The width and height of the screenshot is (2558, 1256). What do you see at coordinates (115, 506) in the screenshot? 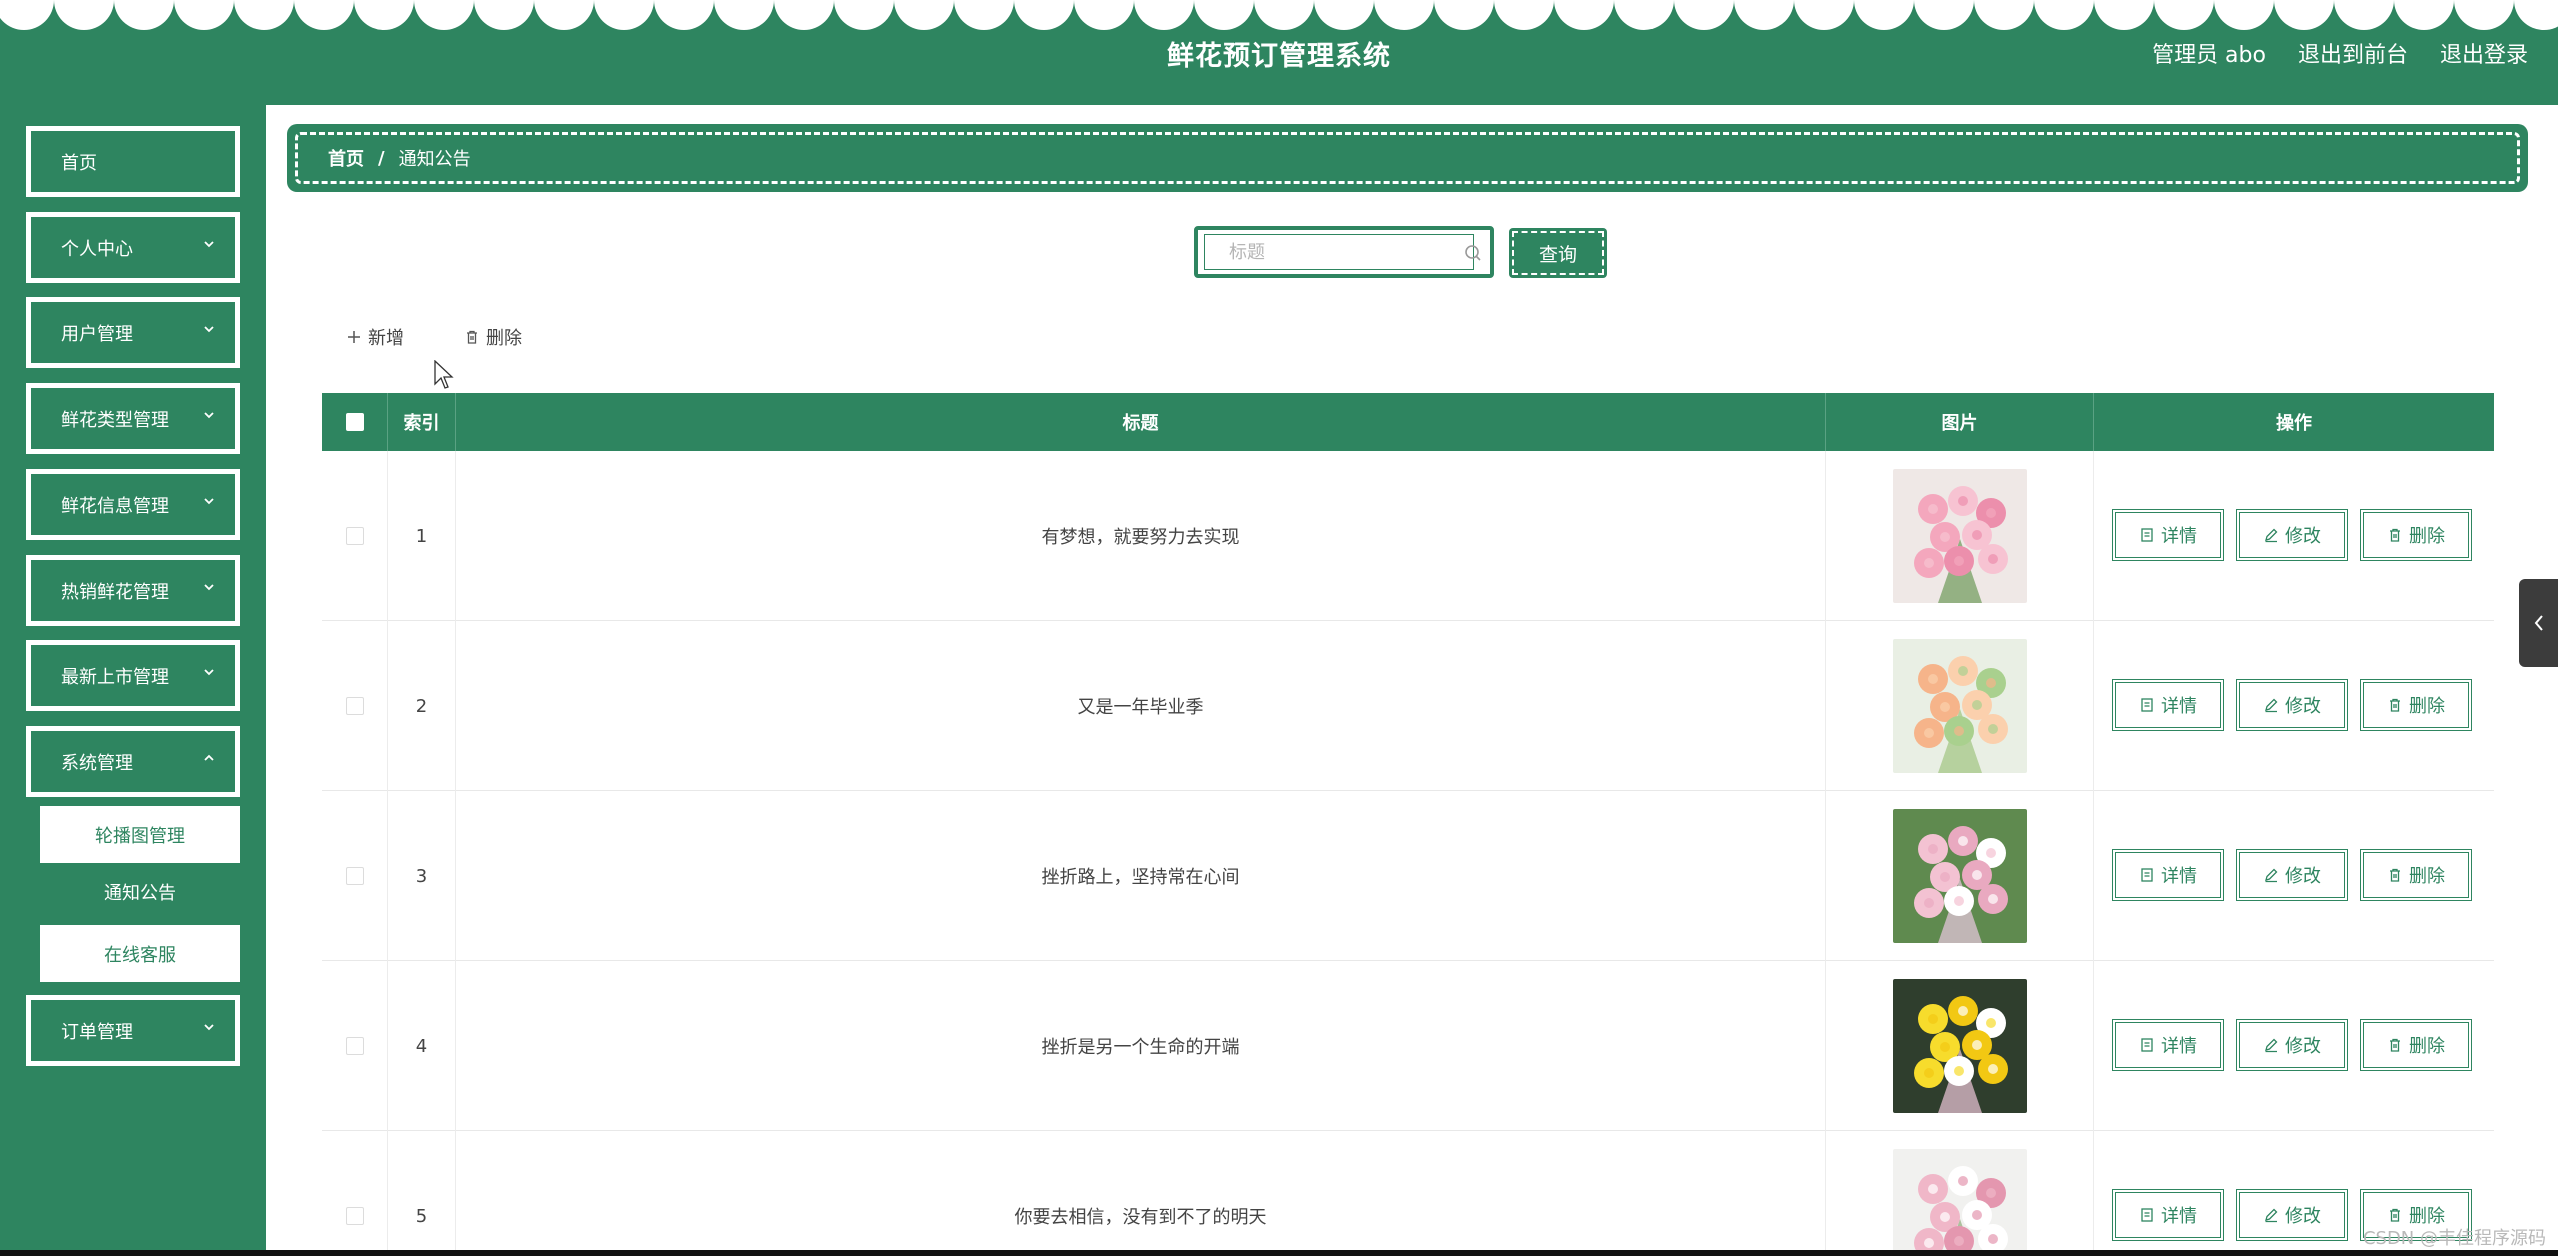
I see `sidebar-item-label: 鲜花信息管理` at bounding box center [115, 506].